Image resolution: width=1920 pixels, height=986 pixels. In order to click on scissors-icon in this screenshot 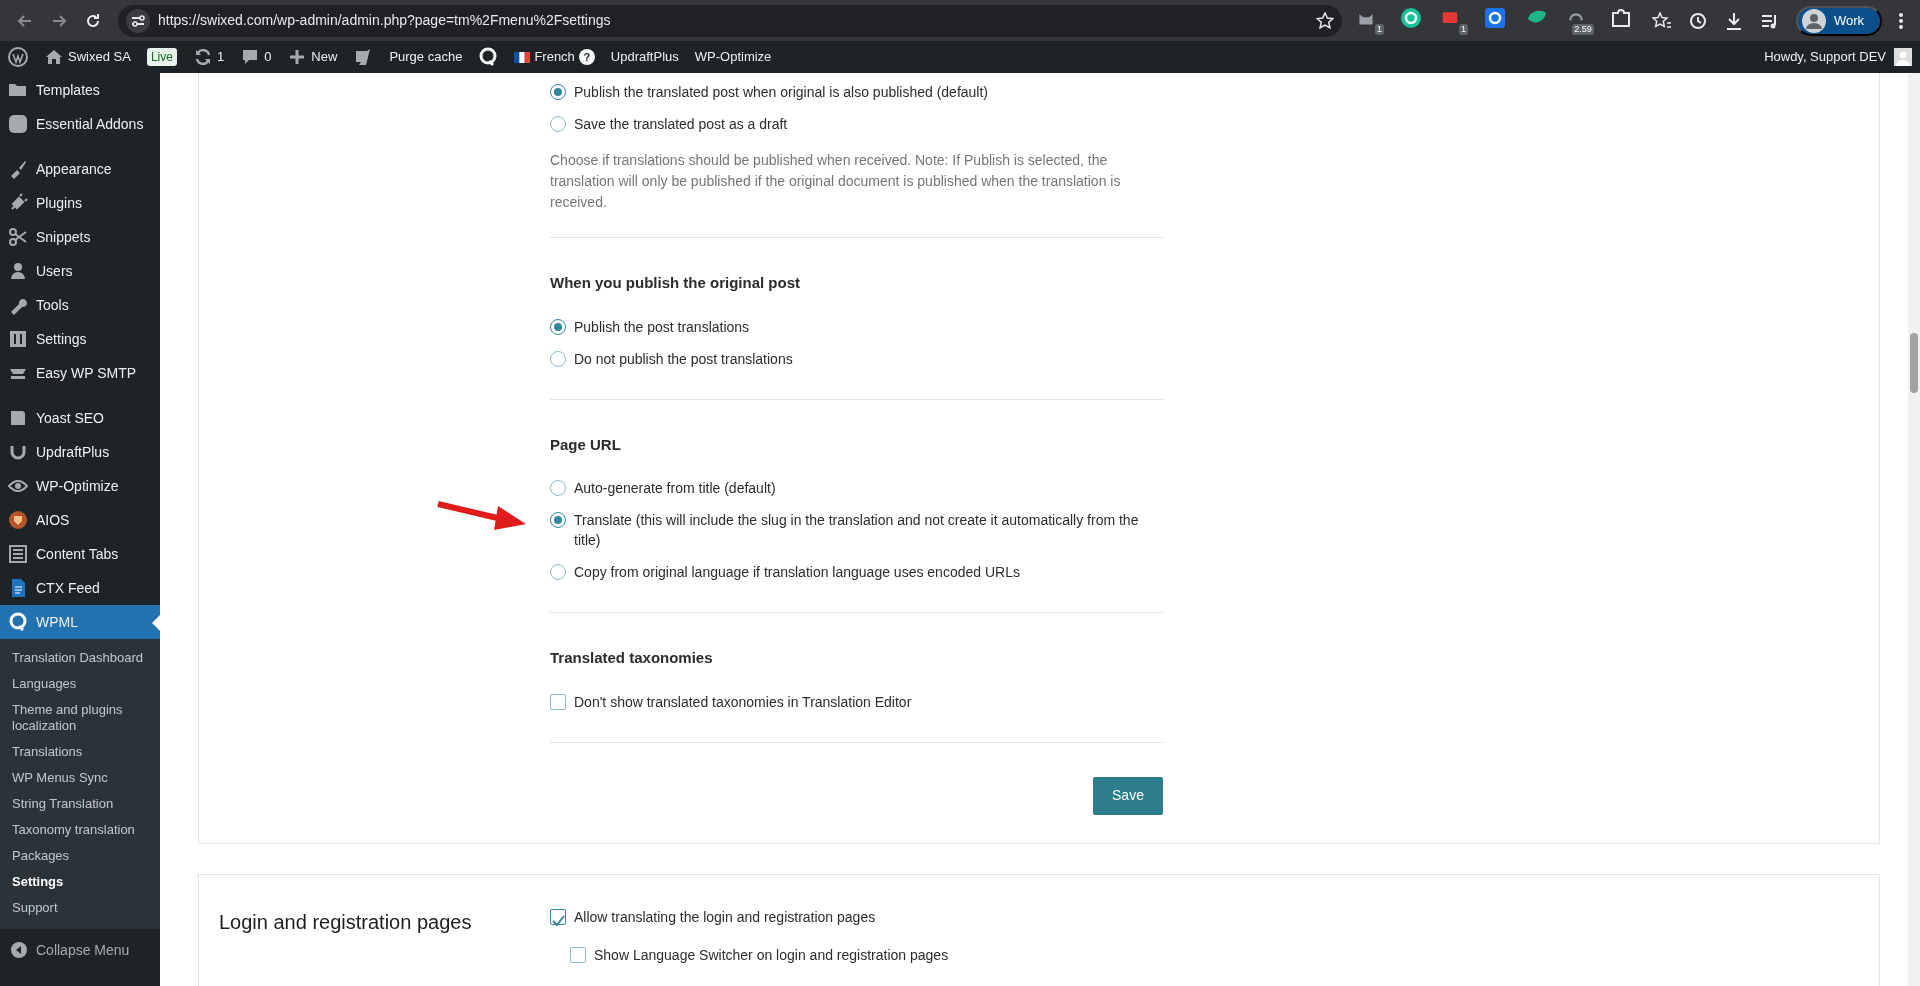, I will do `click(18, 237)`.